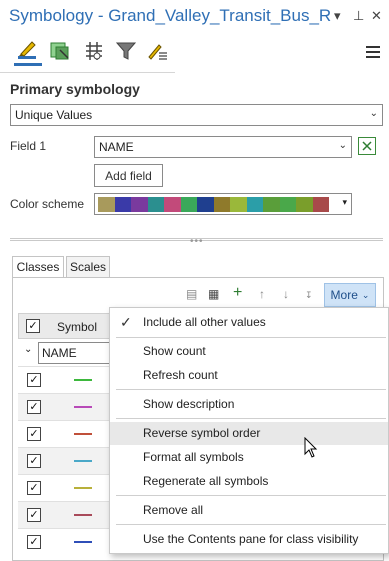 The height and width of the screenshot is (561, 389). Describe the element at coordinates (38, 267) in the screenshot. I see `tab-classes: Classes` at that location.